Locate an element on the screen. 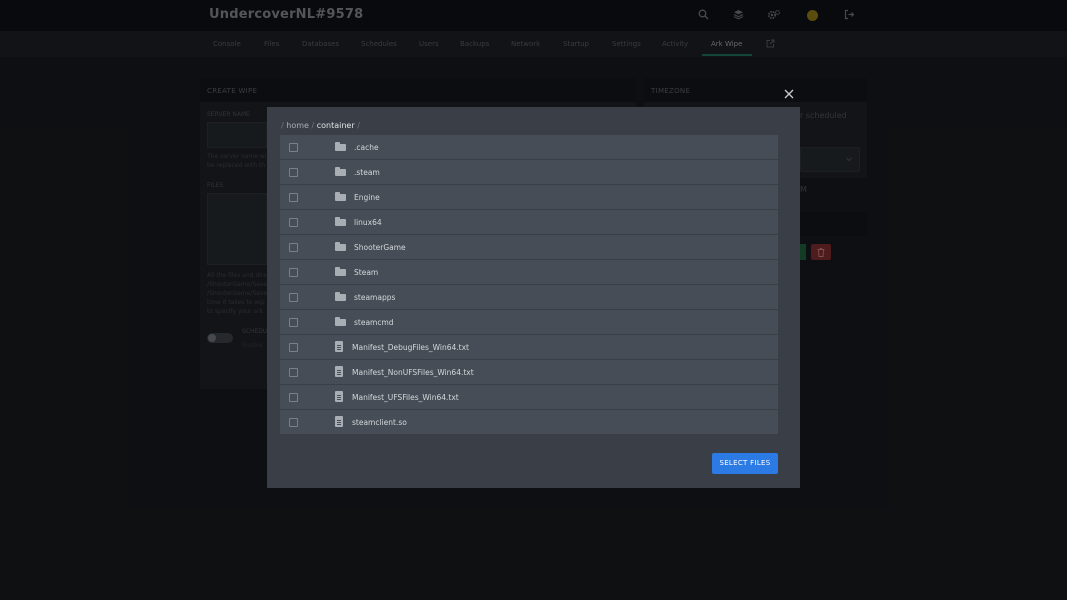 The image size is (1067, 600). file-name: .cache is located at coordinates (366, 147).